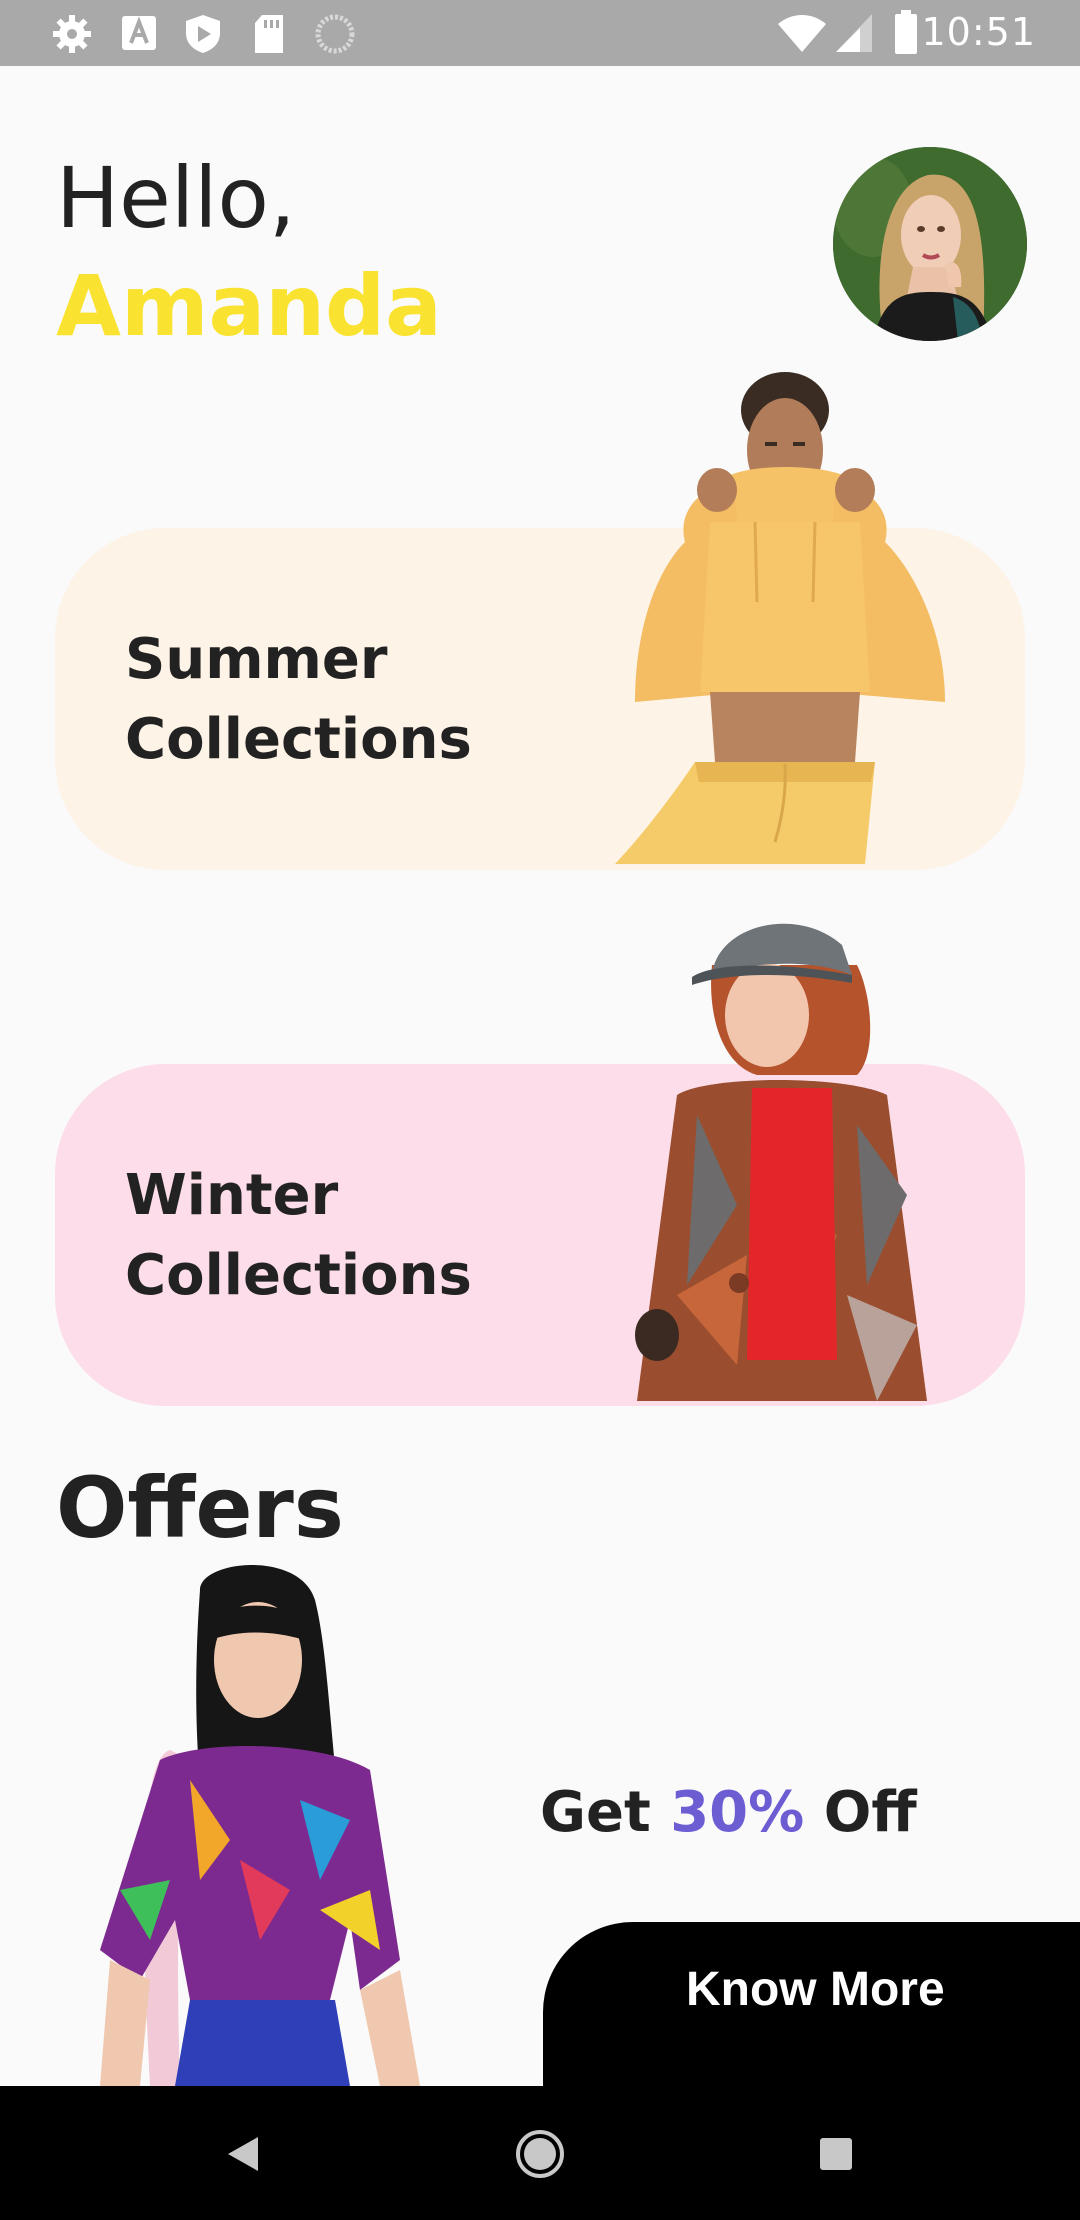  Describe the element at coordinates (139, 33) in the screenshot. I see `font-a-icon` at that location.